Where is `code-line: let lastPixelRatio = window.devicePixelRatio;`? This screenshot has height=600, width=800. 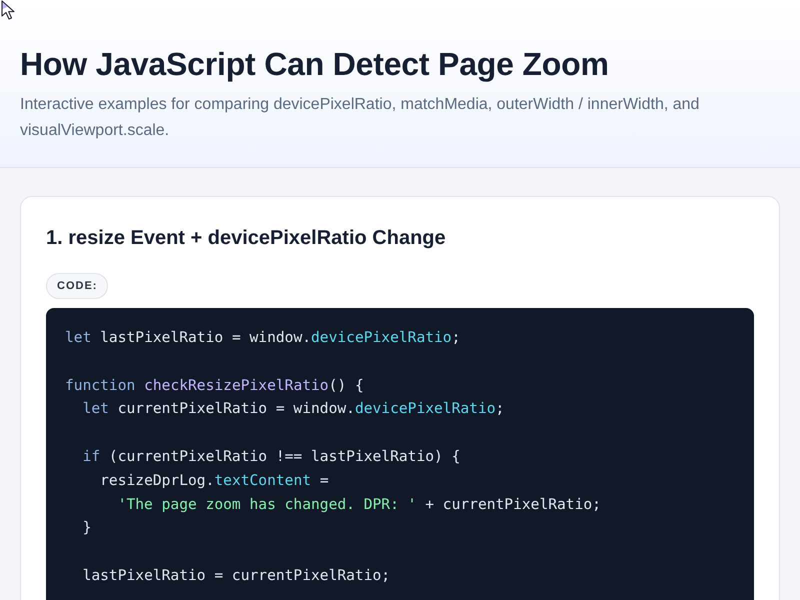
code-line: let lastPixelRatio = window.devicePixelRatio; is located at coordinates (262, 338).